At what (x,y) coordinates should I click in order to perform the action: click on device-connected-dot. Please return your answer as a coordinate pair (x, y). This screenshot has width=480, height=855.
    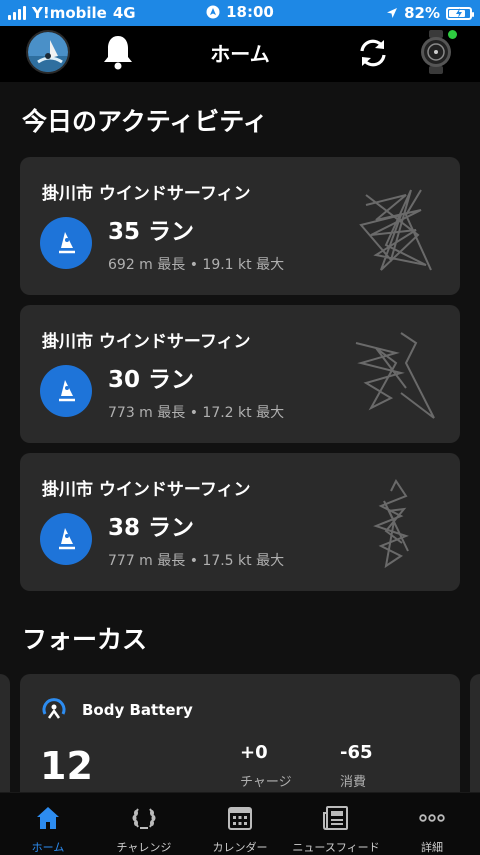
    Looking at the image, I should click on (452, 34).